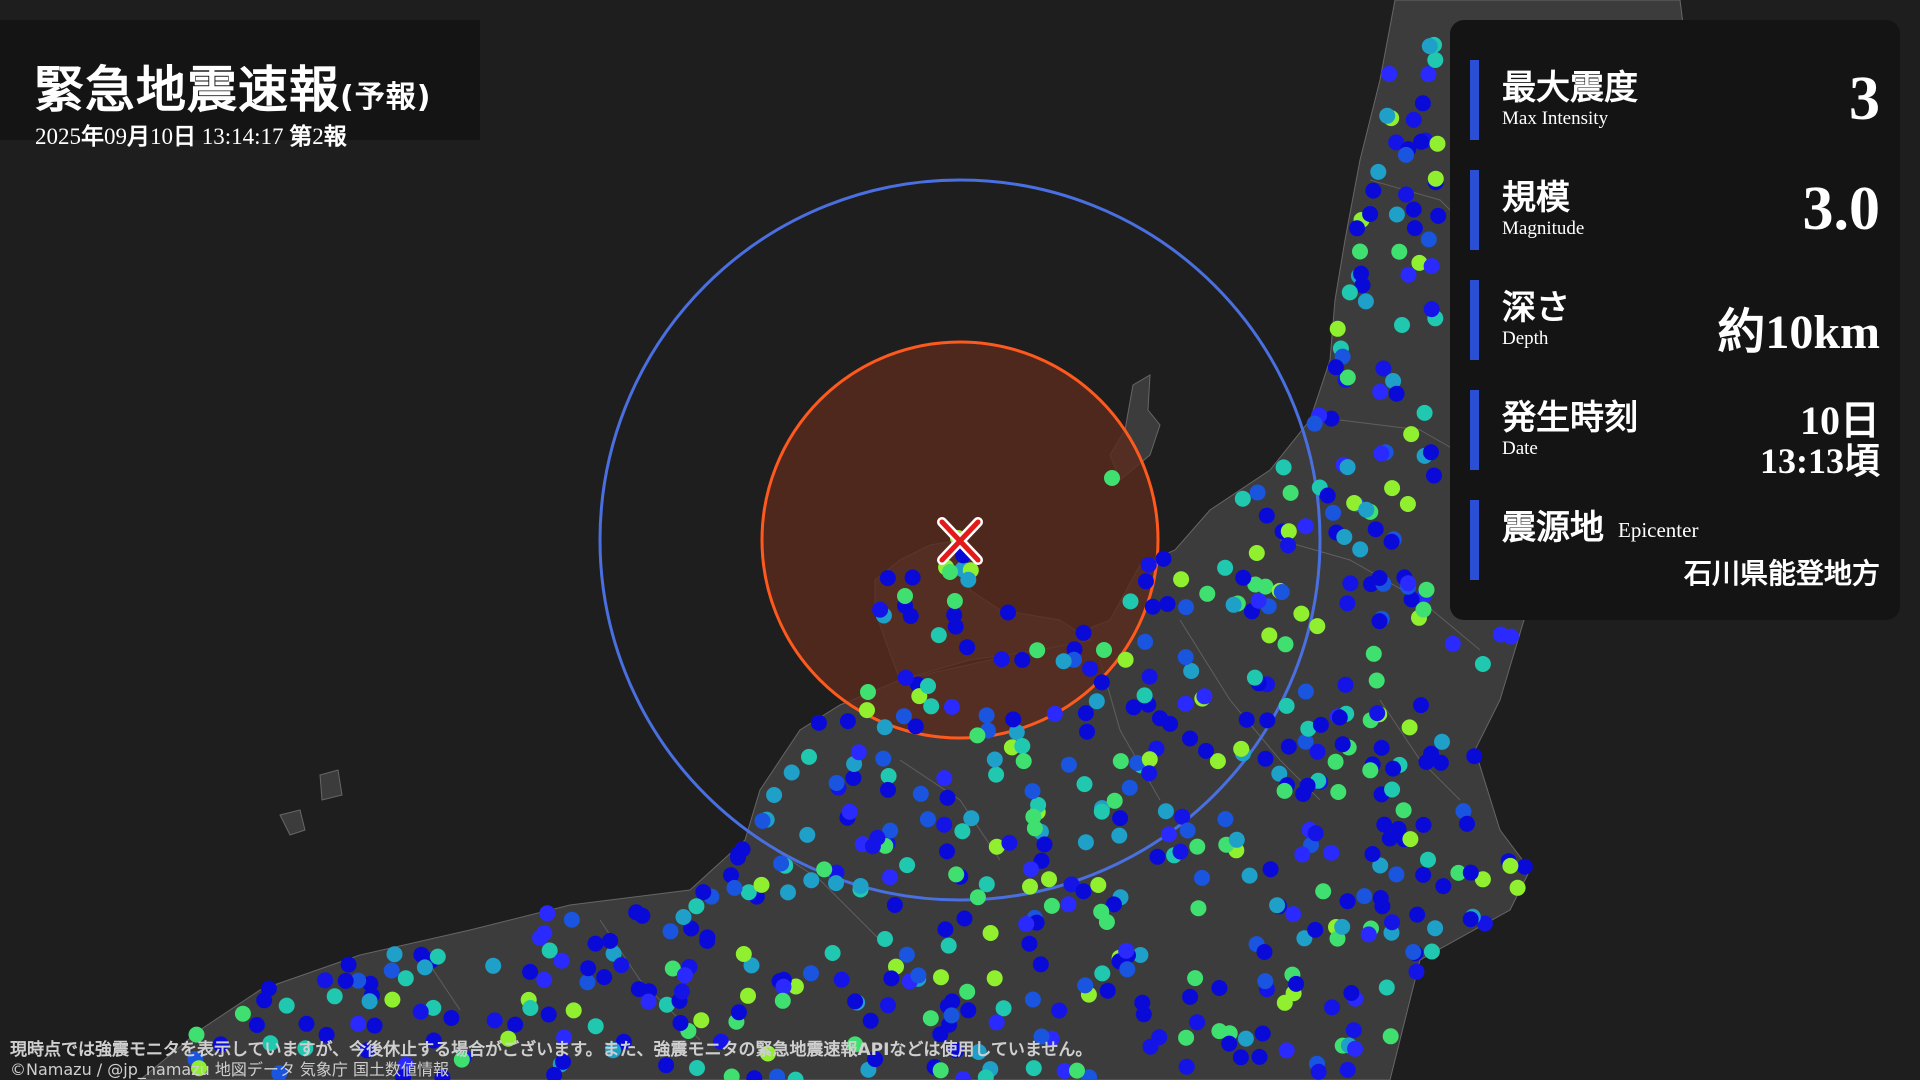  Describe the element at coordinates (58, 136) in the screenshot. I see `date-year: 2025` at that location.